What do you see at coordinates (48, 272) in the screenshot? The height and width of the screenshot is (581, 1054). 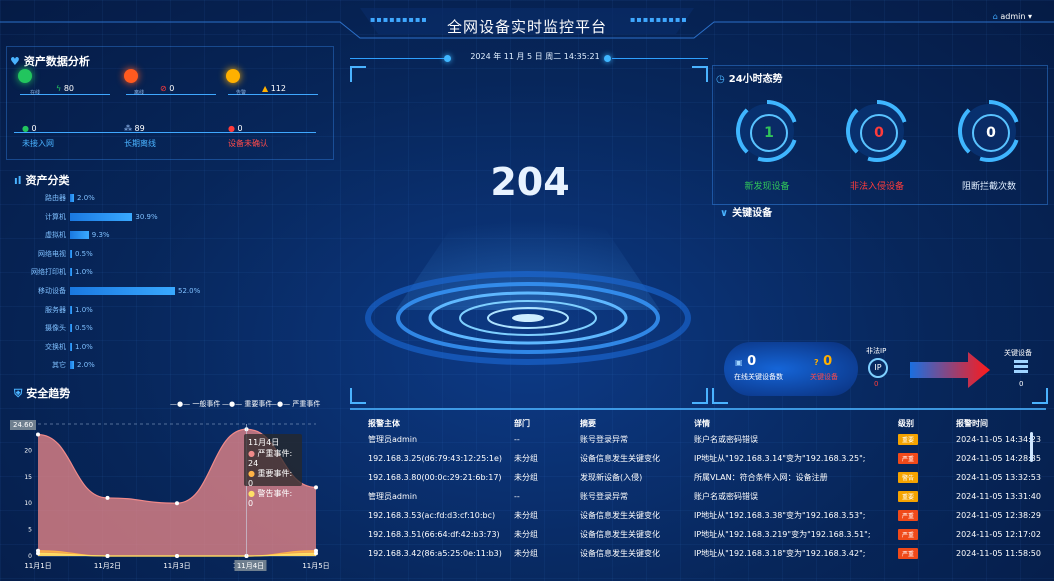 I see `category-label: 网络打印机` at bounding box center [48, 272].